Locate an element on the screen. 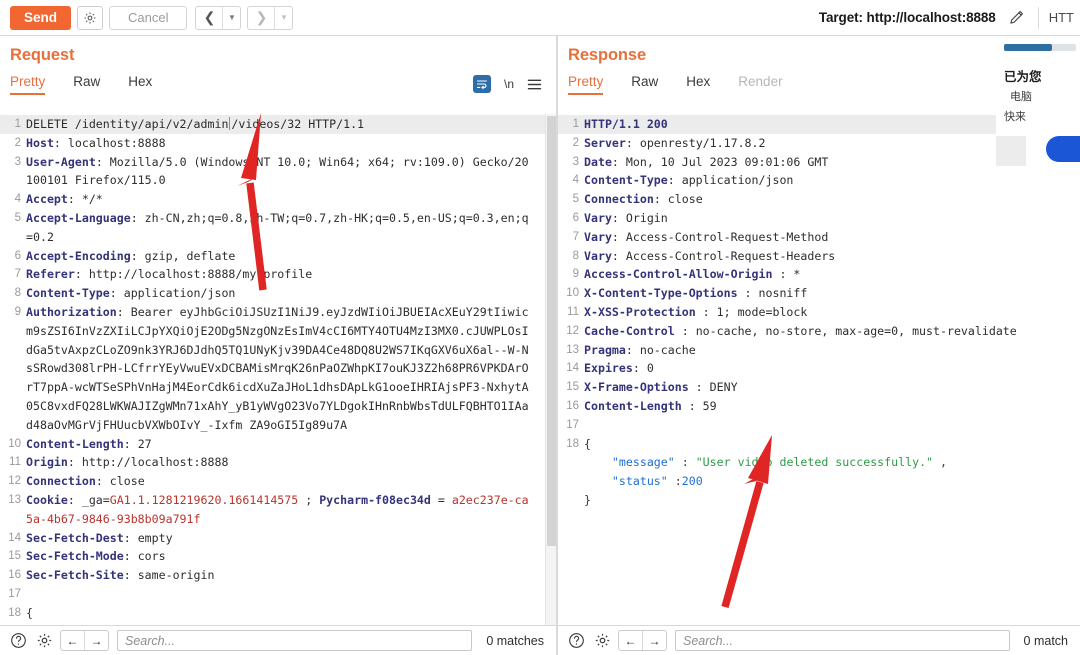  caret-down-icon-back: ▼ is located at coordinates (231, 18).